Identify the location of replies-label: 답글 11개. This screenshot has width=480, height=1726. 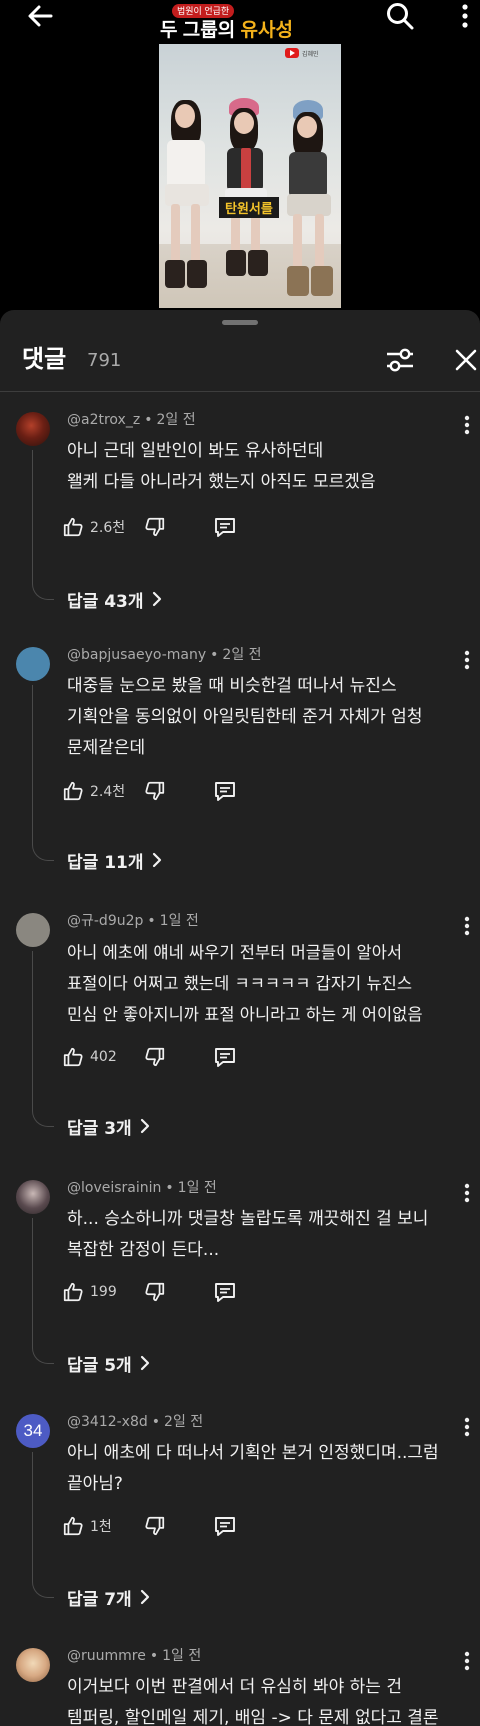
(105, 862).